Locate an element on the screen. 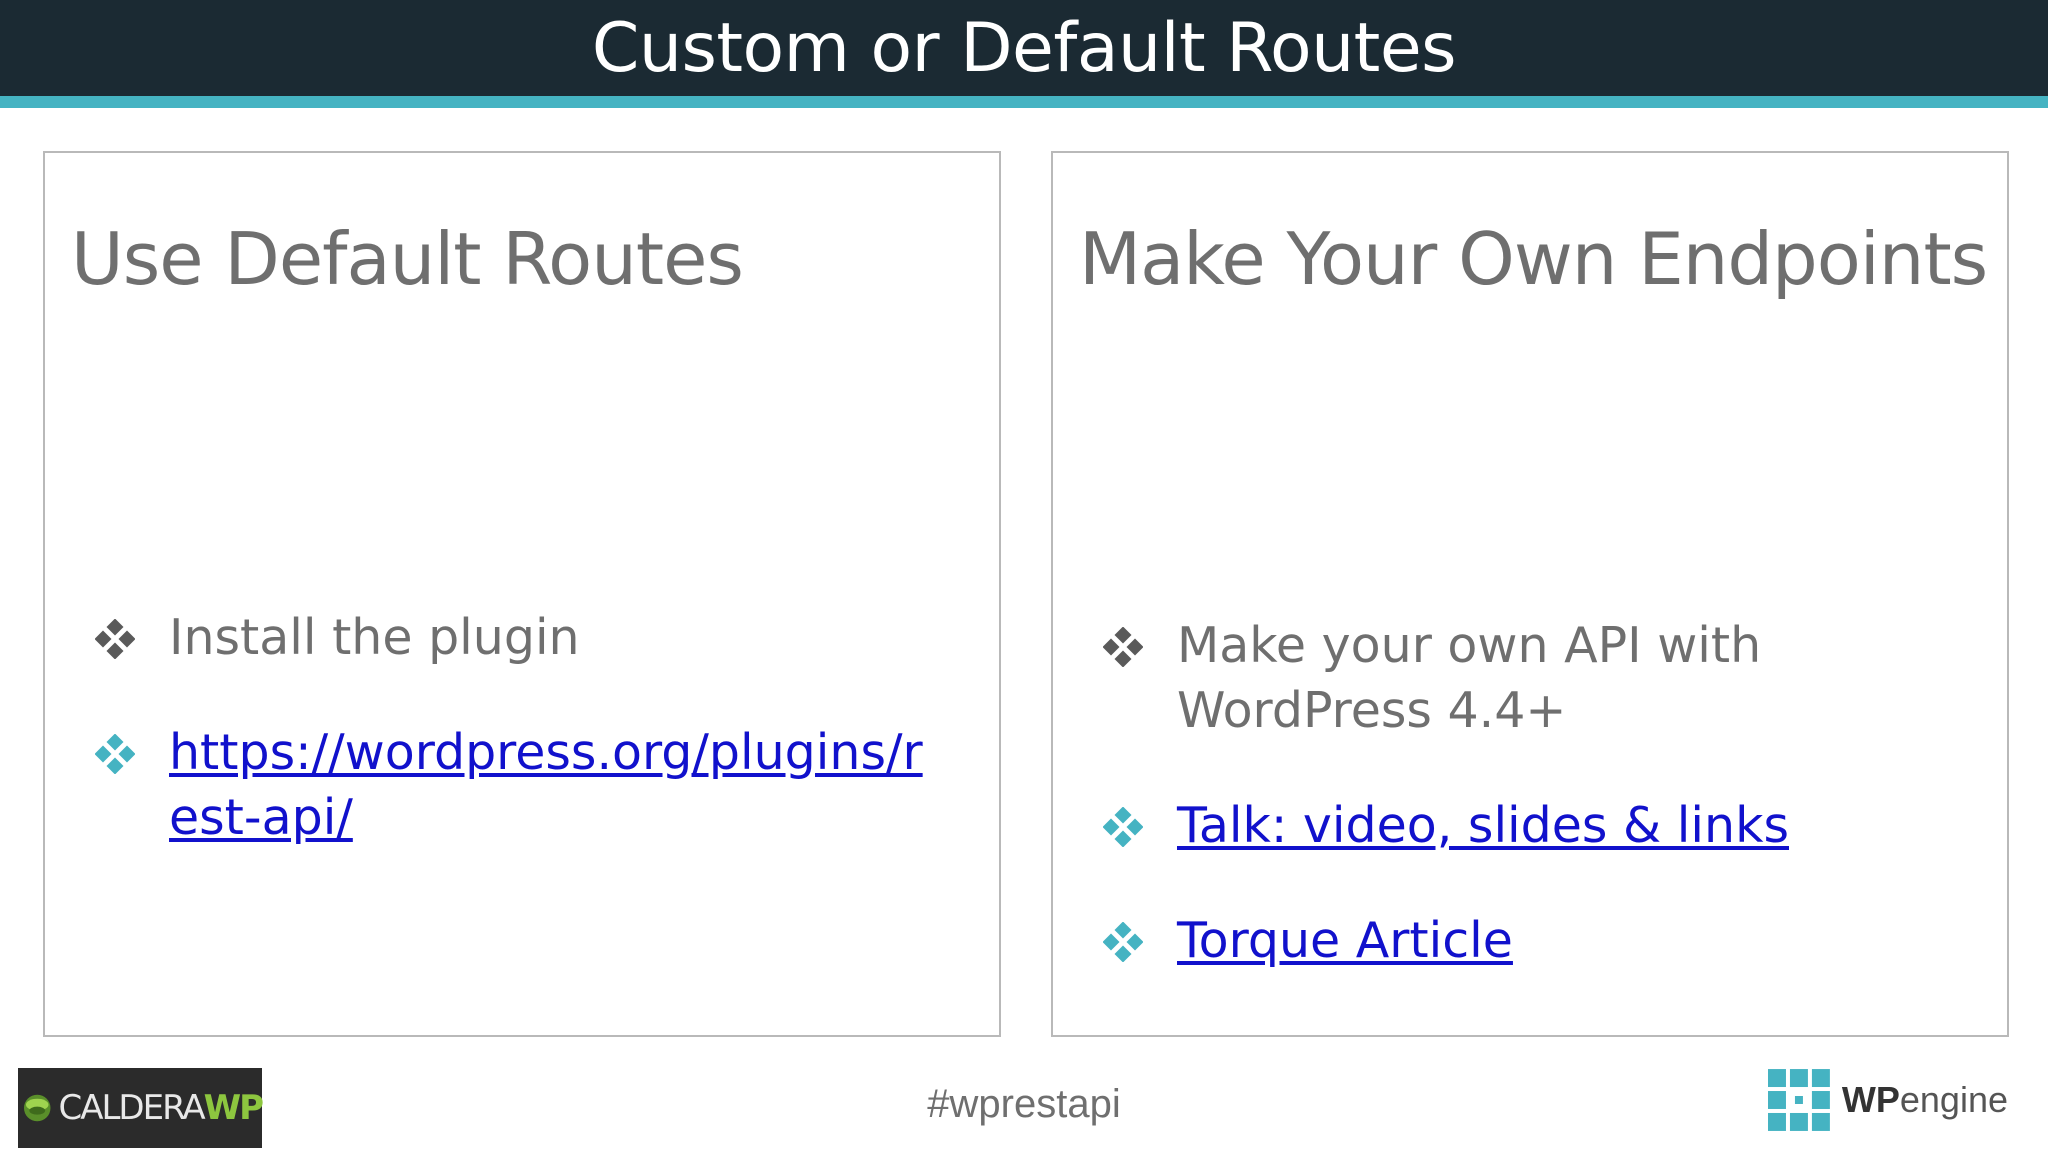 The image size is (2048, 1152). list-item: Talk: video, slides & links is located at coordinates (1530, 825).